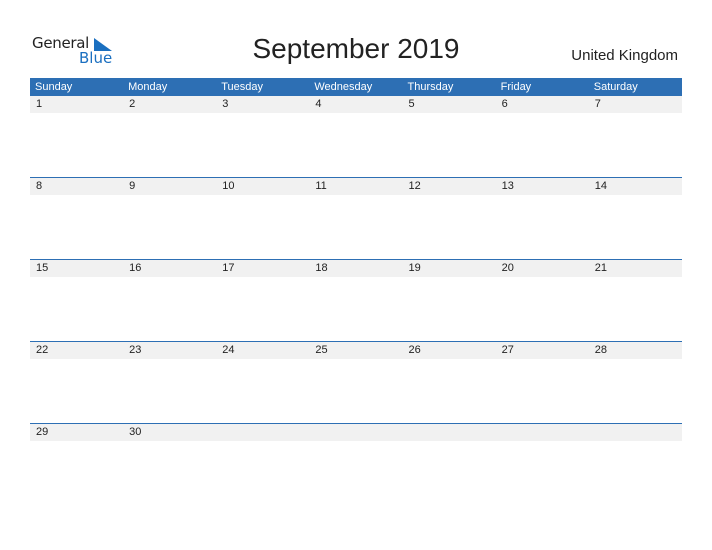 This screenshot has height=550, width=712. I want to click on date-bar: 1 2 3 4 5 6 7, so click(356, 104).